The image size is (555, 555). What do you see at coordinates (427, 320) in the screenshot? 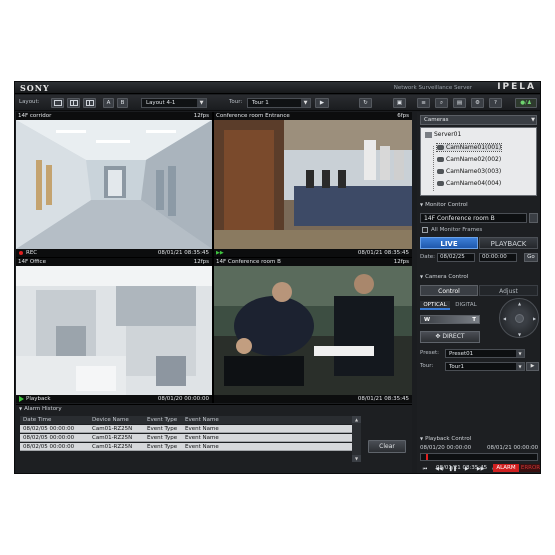
I see `zoom-wide-label: W` at bounding box center [427, 320].